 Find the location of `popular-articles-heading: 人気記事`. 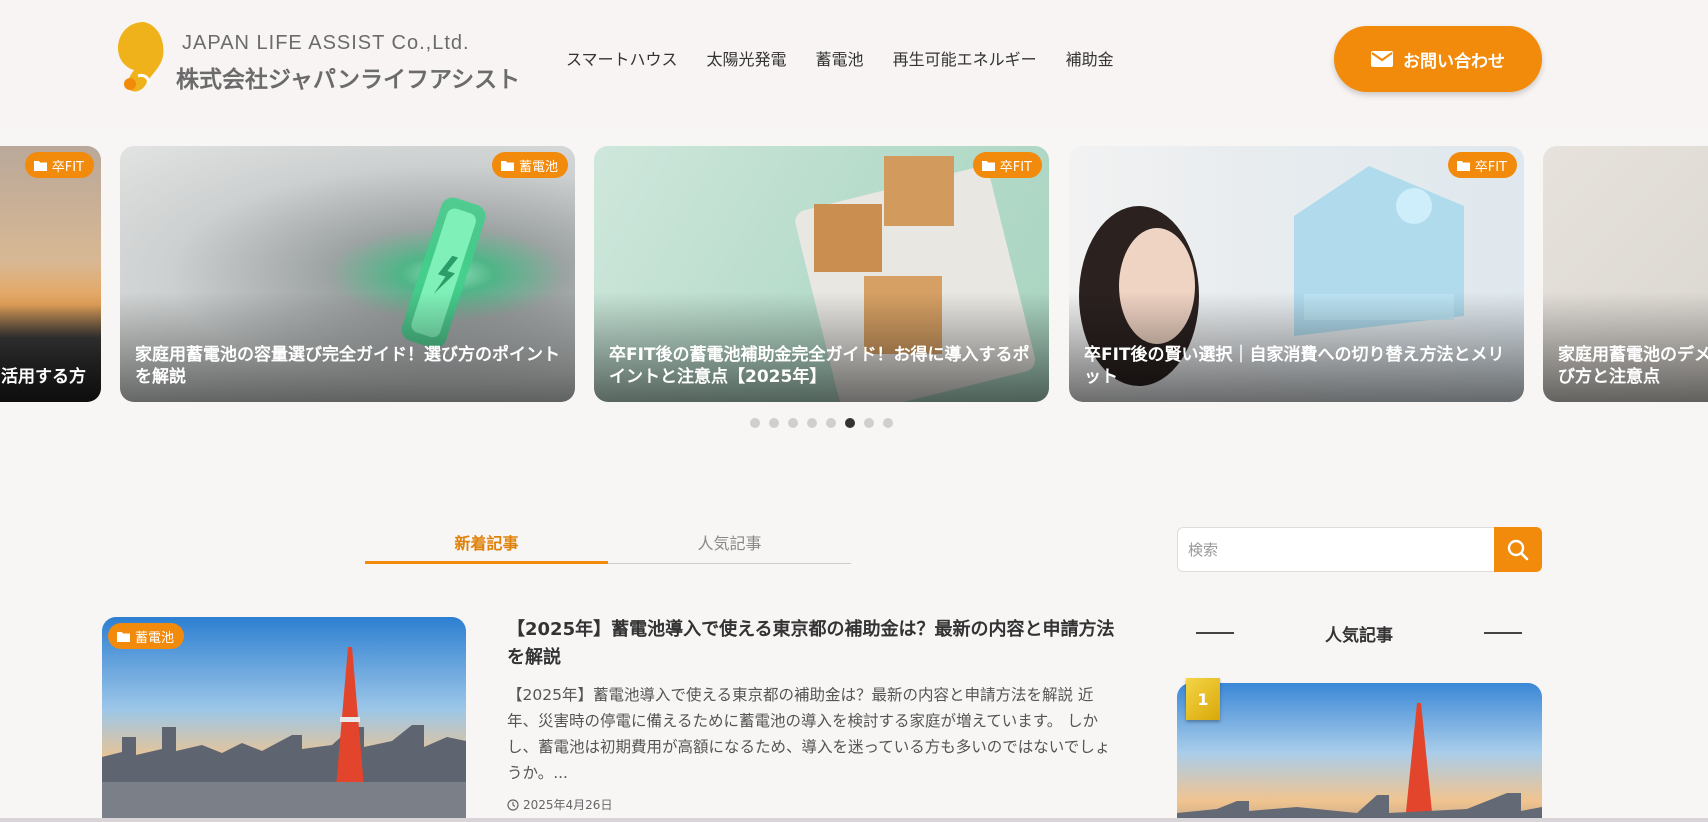

popular-articles-heading: 人気記事 is located at coordinates (1359, 633).